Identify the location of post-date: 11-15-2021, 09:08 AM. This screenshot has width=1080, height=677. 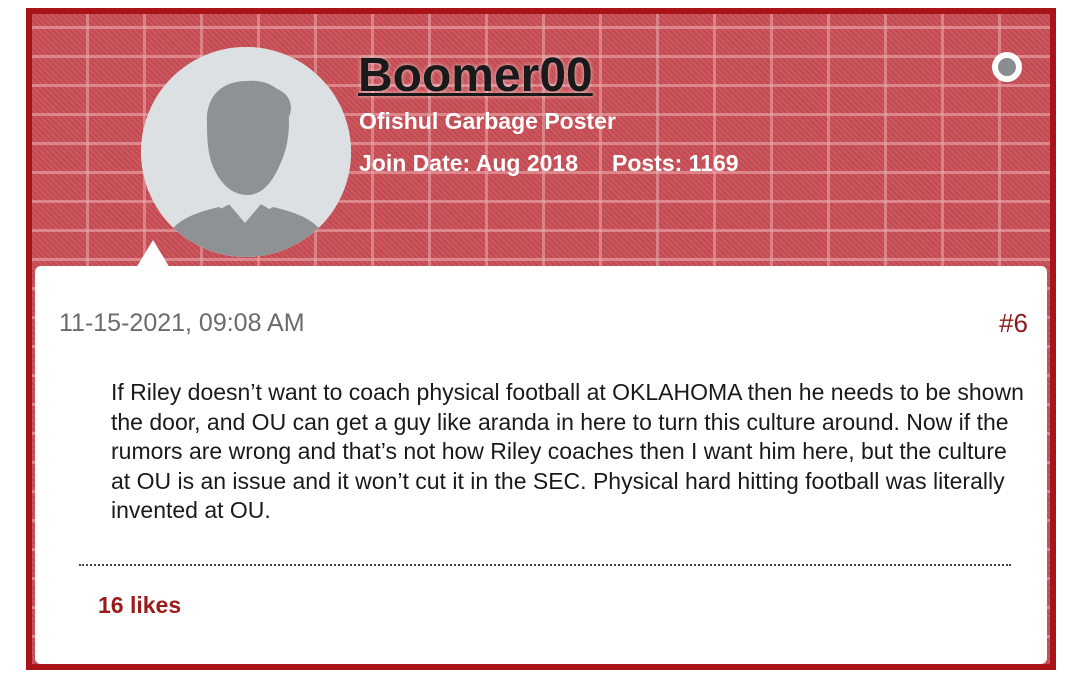
(182, 323).